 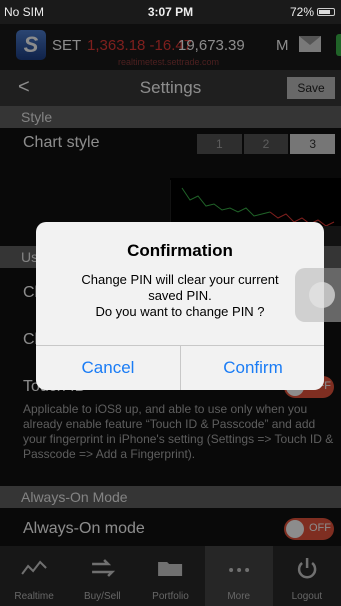 I want to click on battery-indicator: 72%, so click(x=312, y=12).